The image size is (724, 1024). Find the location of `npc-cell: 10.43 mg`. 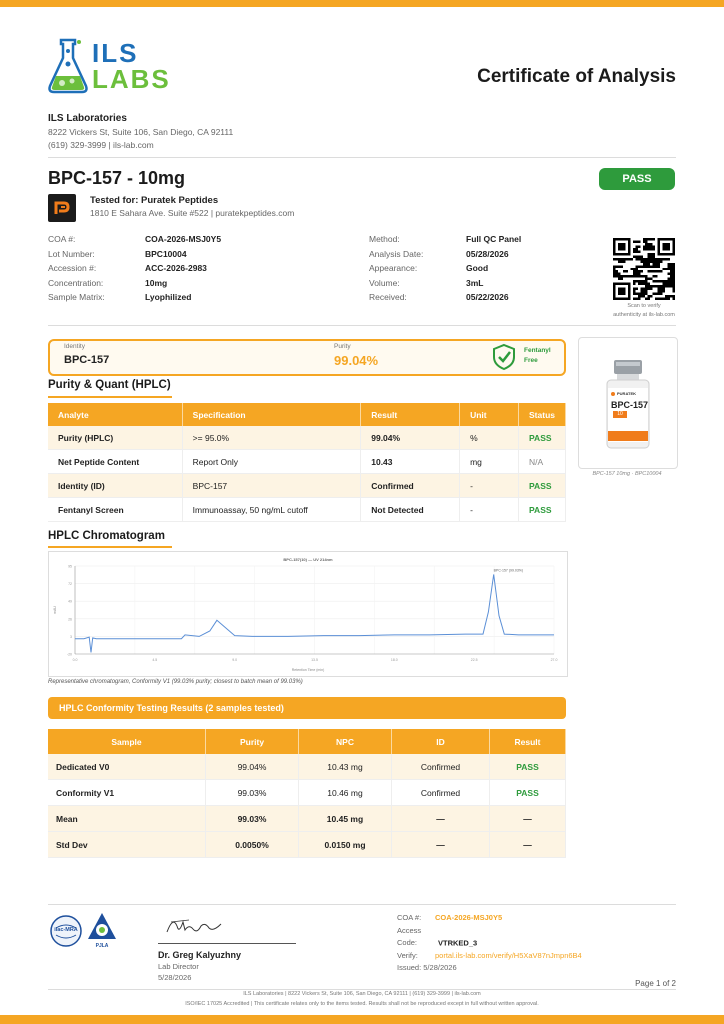

npc-cell: 10.43 mg is located at coordinates (345, 767).